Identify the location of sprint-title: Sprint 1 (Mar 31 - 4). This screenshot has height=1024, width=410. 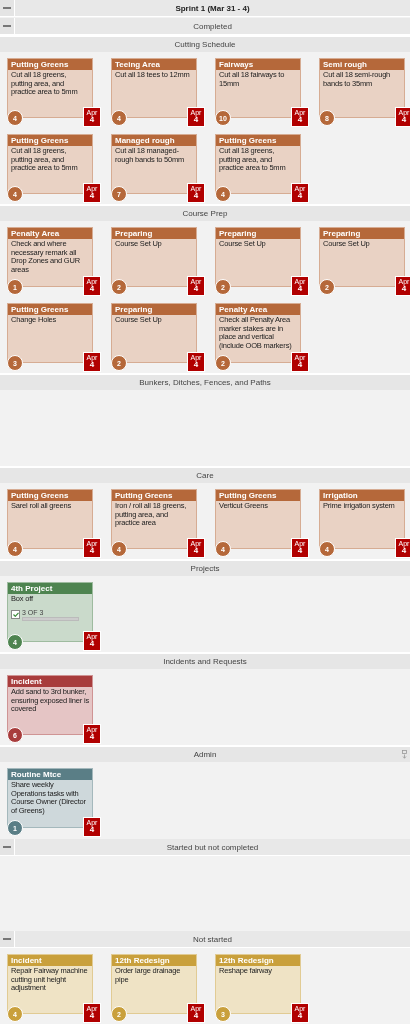
(212, 8).